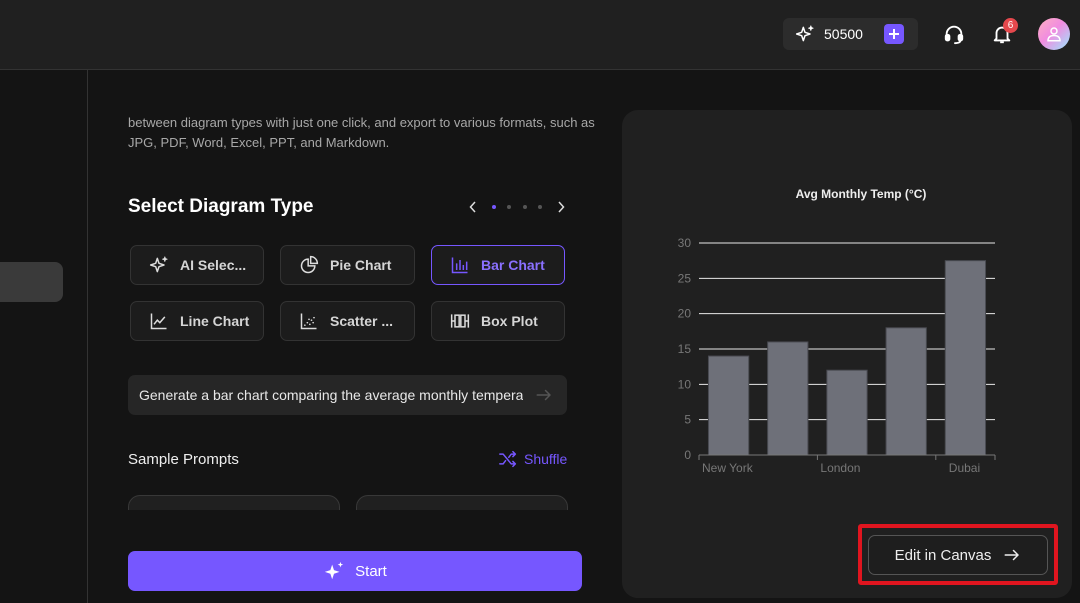  What do you see at coordinates (685, 278) in the screenshot?
I see `y-tick-label: 25` at bounding box center [685, 278].